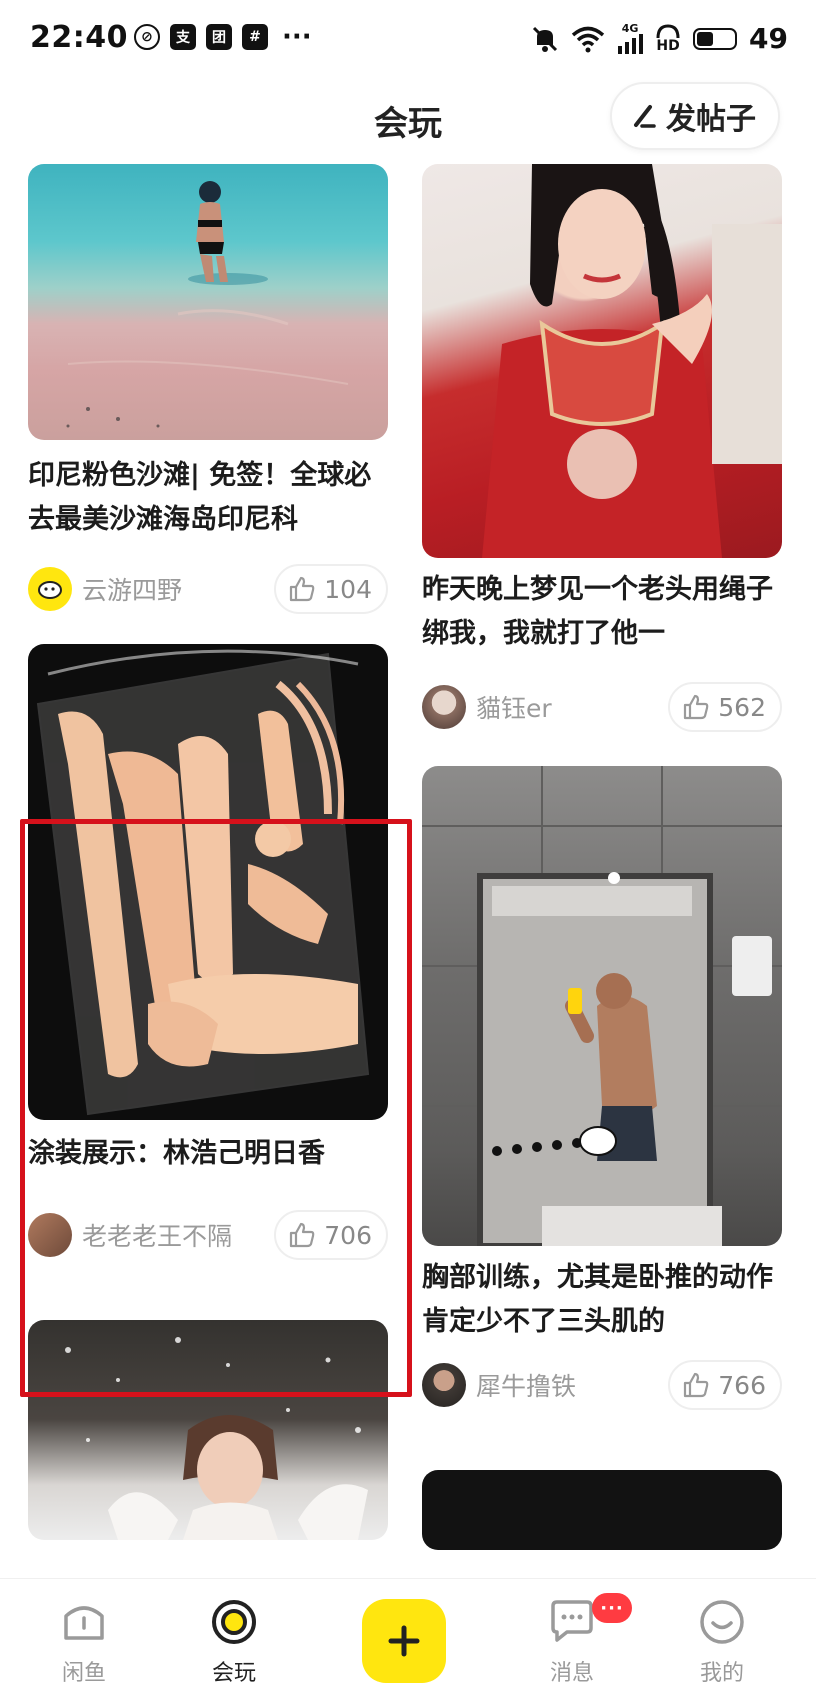  I want to click on nav-item-me: 我的, so click(722, 1637).